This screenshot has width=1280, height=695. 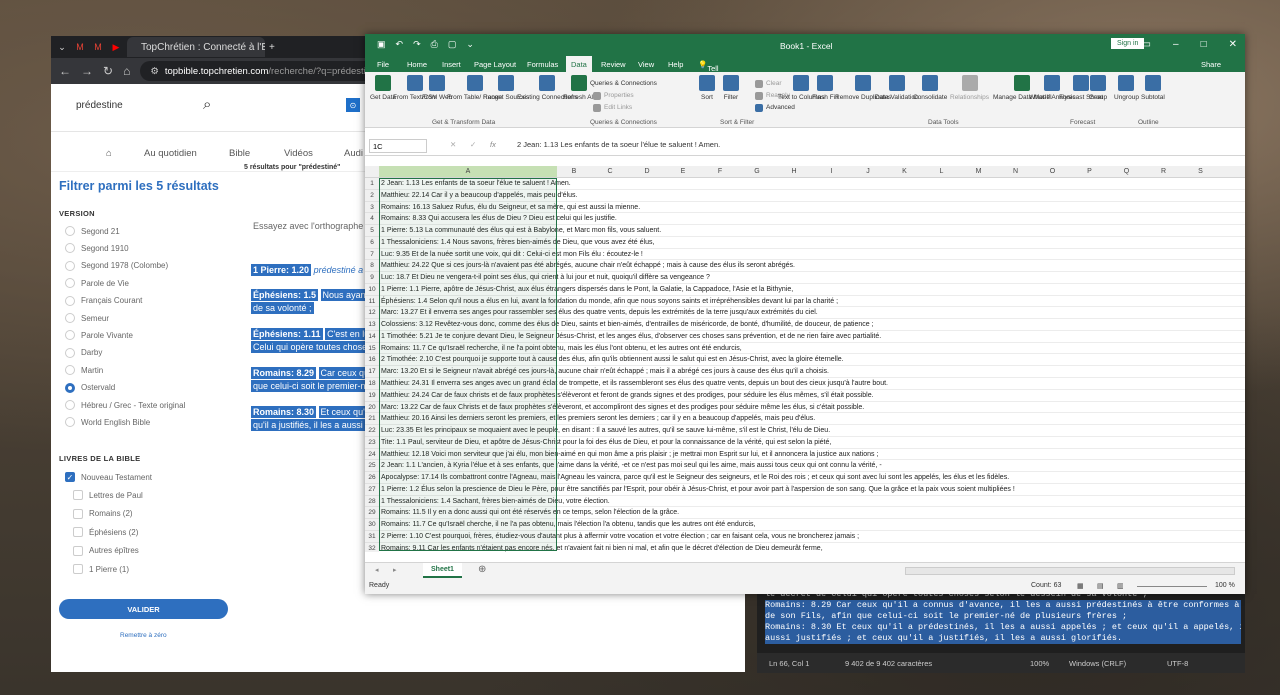 What do you see at coordinates (398, 146) in the screenshot?
I see `name-box: 1C` at bounding box center [398, 146].